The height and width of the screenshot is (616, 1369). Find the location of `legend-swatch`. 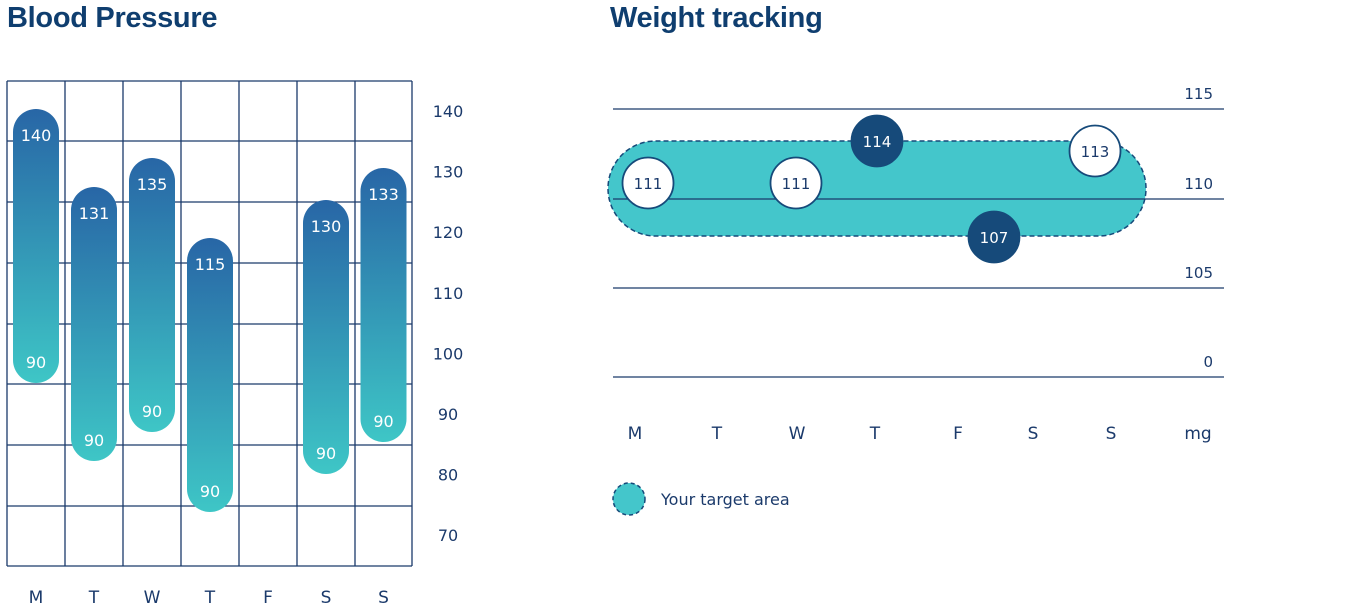

legend-swatch is located at coordinates (629, 499).